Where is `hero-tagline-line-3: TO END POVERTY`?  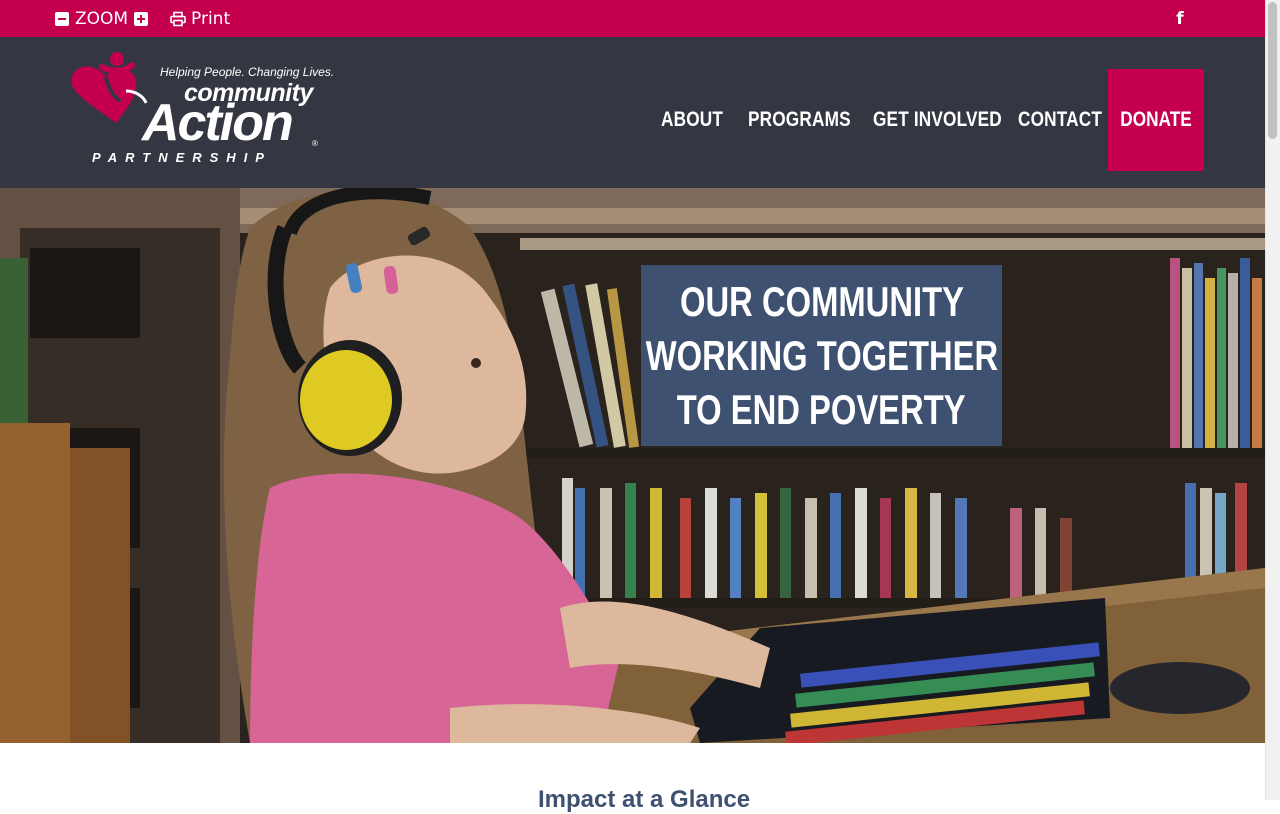 hero-tagline-line-3: TO END POVERTY is located at coordinates (821, 409).